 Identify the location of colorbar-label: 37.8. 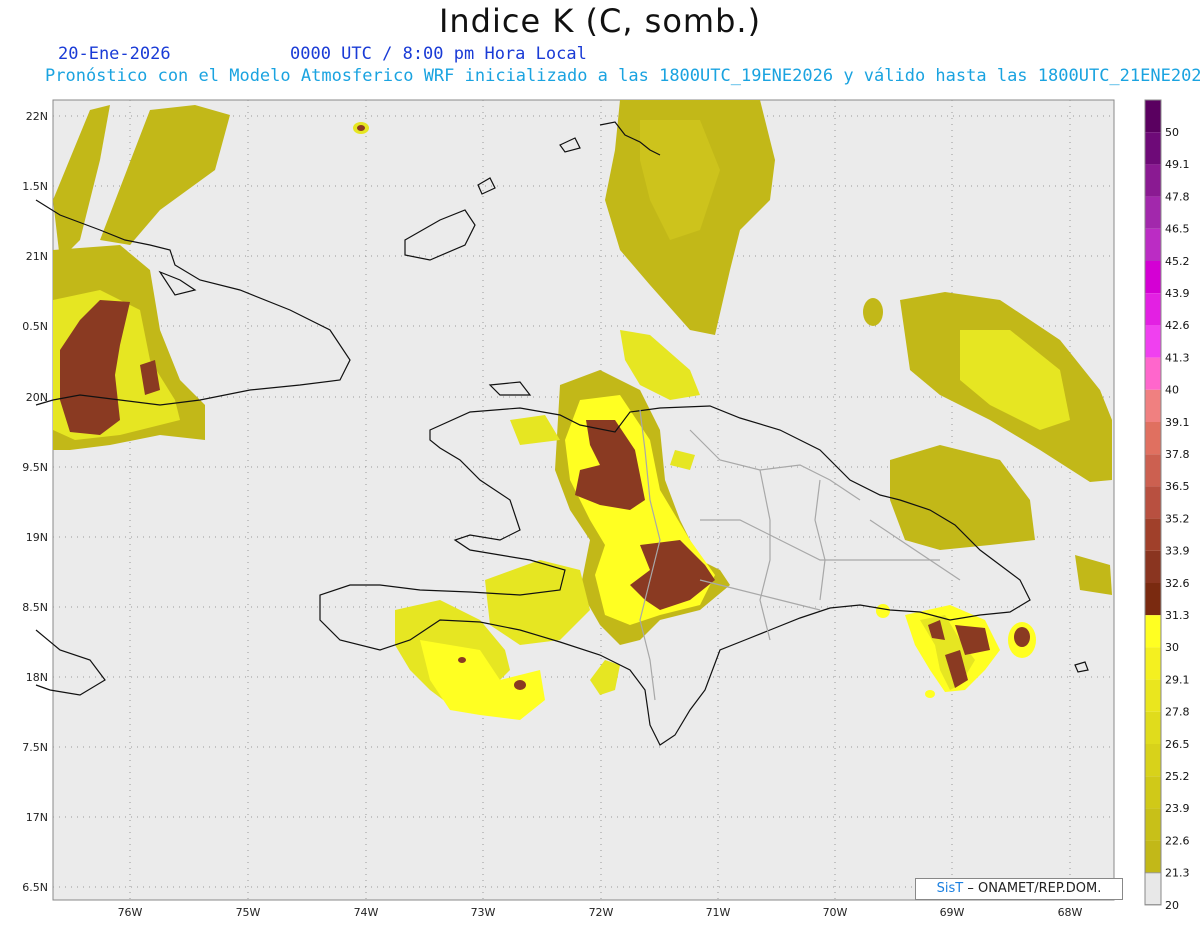
(1177, 454).